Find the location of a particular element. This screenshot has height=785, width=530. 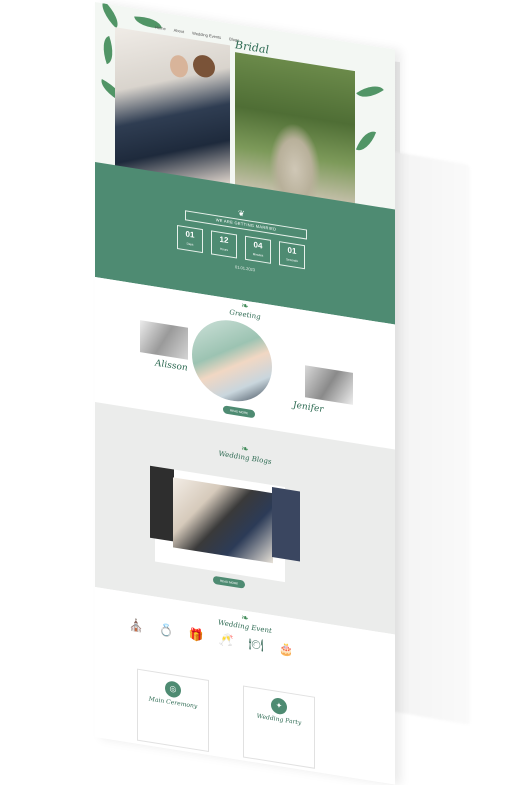

cake-icon: 🎂 is located at coordinates (286, 649).